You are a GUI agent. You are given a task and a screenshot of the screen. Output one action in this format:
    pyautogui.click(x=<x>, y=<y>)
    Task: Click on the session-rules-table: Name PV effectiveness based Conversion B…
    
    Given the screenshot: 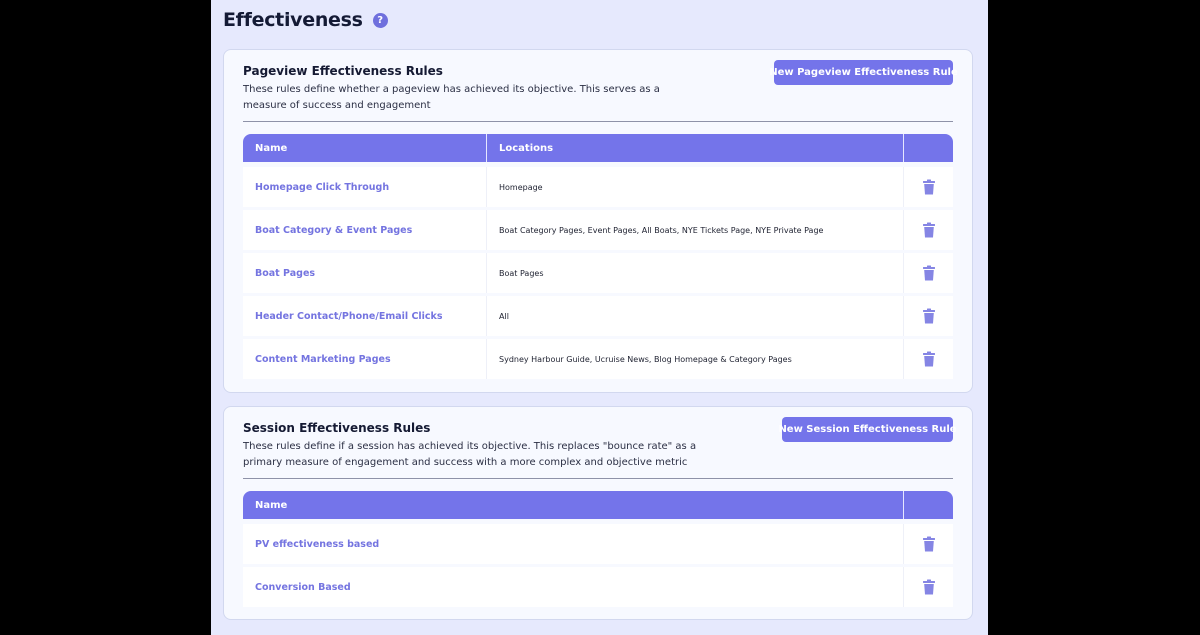 What is the action you would take?
    pyautogui.click(x=598, y=549)
    